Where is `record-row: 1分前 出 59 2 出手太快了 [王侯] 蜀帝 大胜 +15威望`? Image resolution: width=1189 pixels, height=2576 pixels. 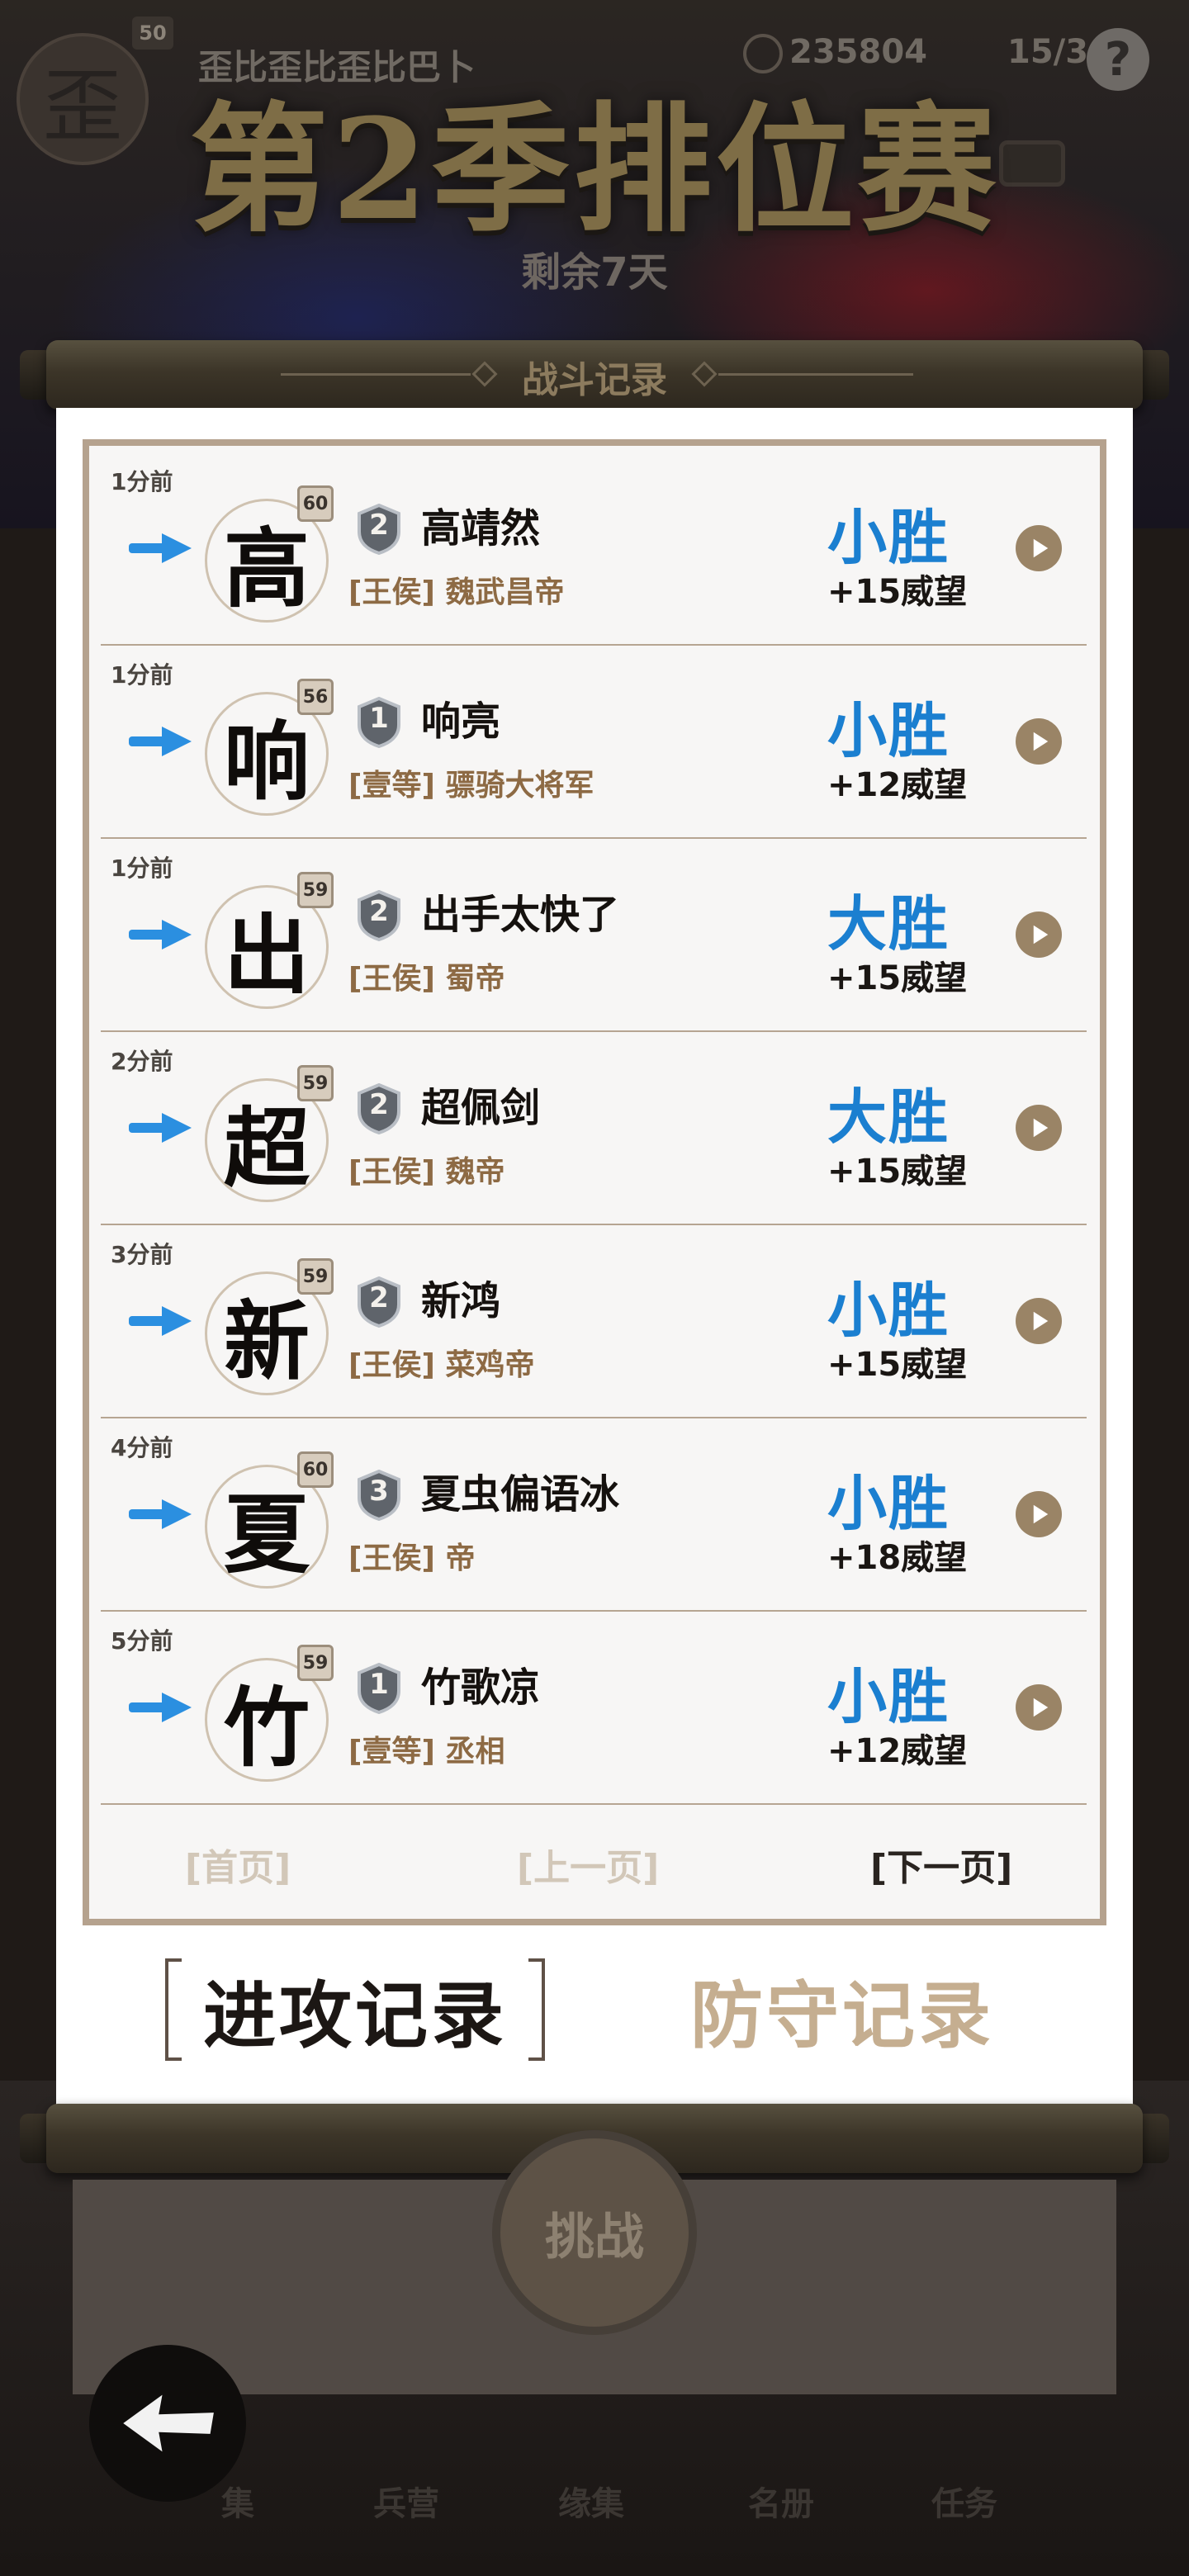
record-row: 1分前 出 59 2 出手太快了 [王侯] 蜀帝 大胜 +15威望 is located at coordinates (594, 935).